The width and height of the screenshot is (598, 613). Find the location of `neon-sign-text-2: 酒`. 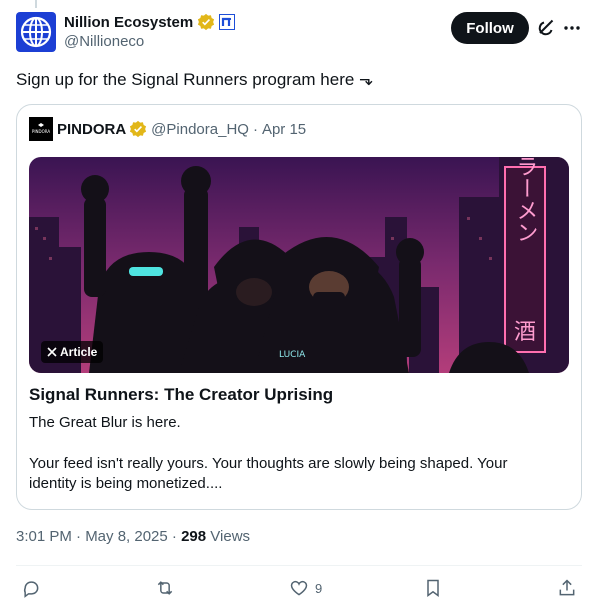

neon-sign-text-2: 酒 is located at coordinates (525, 332).